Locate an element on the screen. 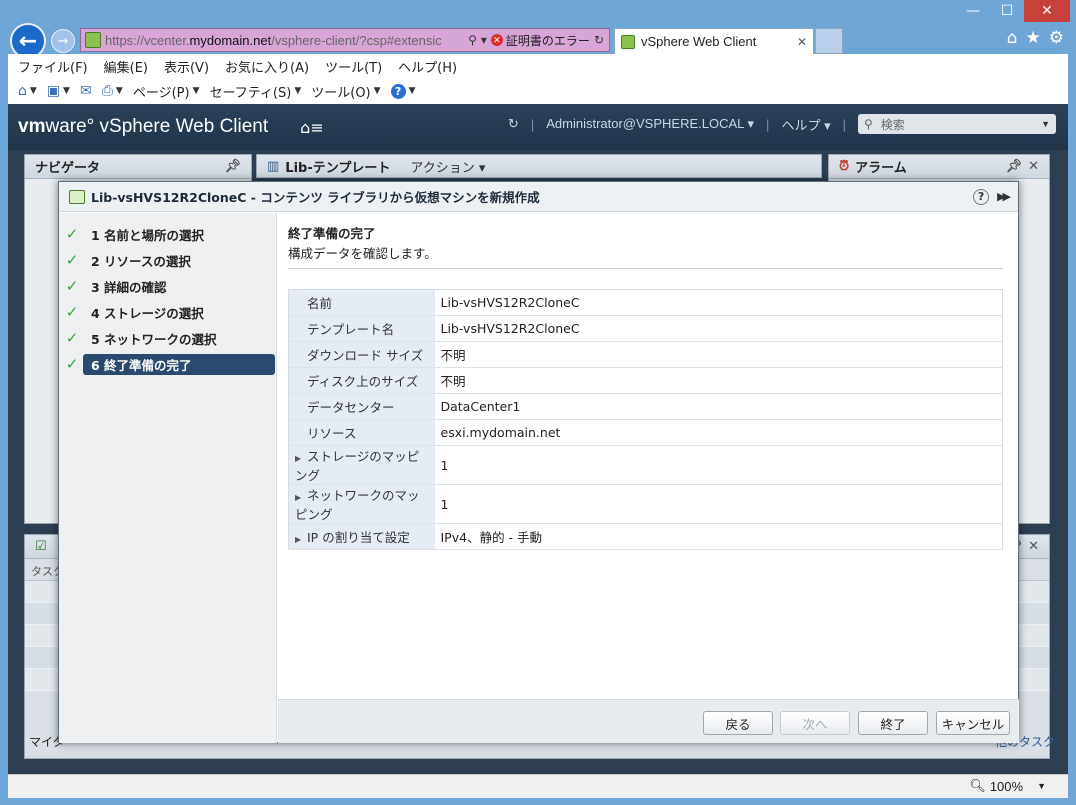 The image size is (1076, 805). feeds-command: ▣ ▼ is located at coordinates (58, 91).